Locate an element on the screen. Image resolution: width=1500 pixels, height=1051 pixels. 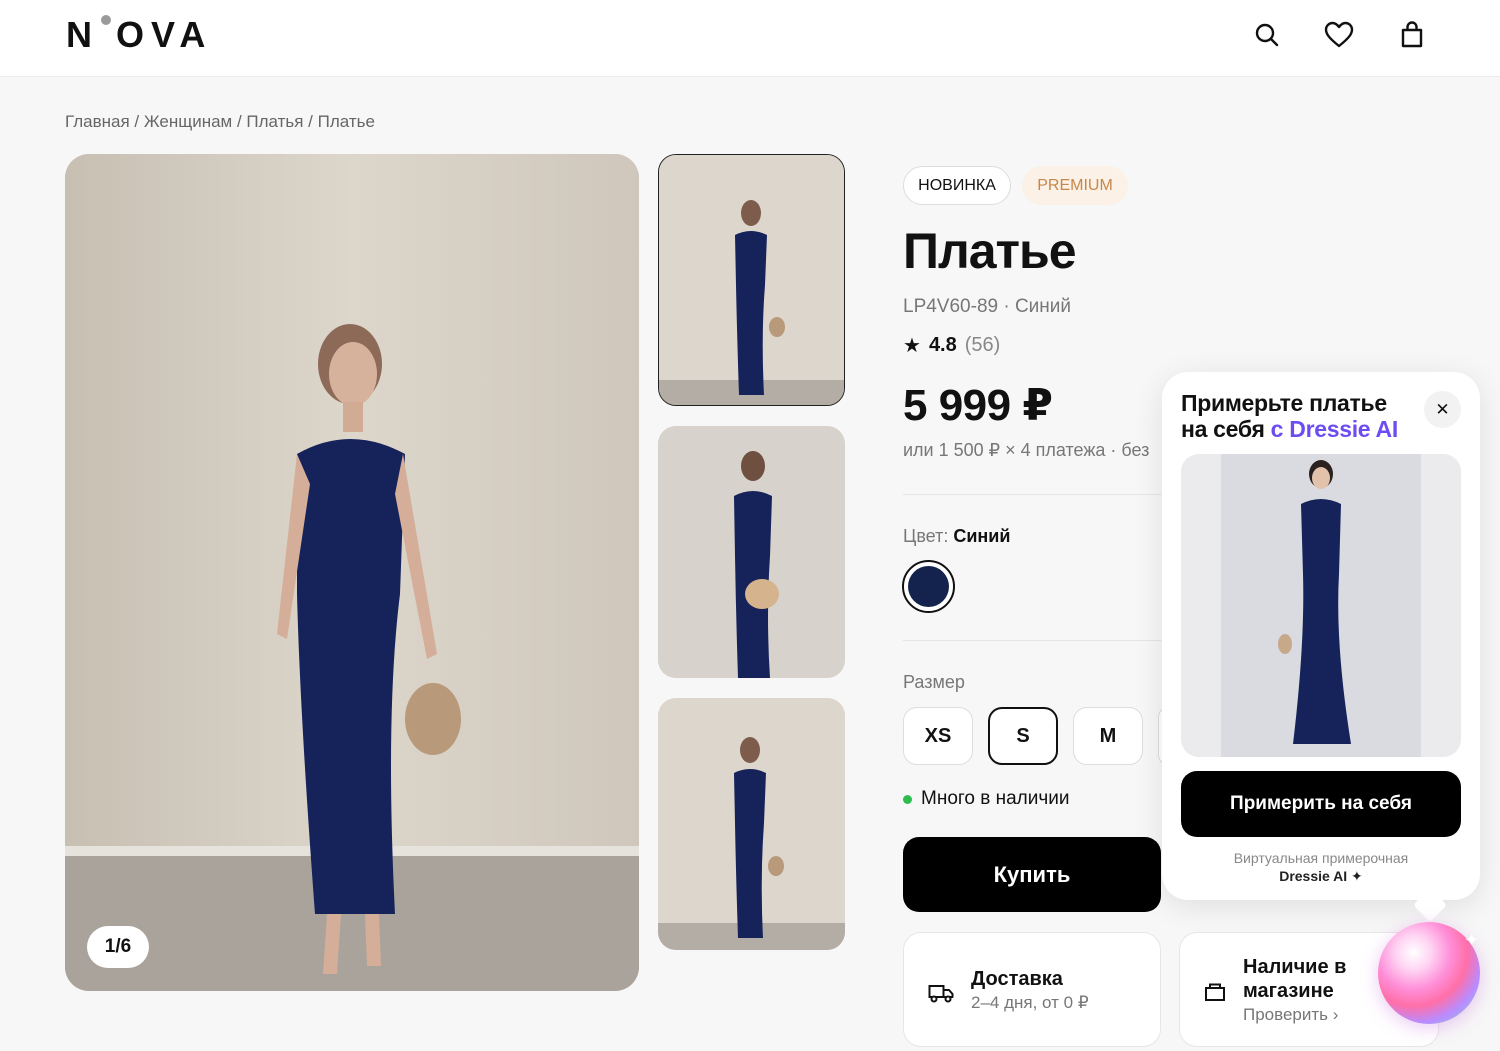
try-on-preview-image is located at coordinates (1321, 605).